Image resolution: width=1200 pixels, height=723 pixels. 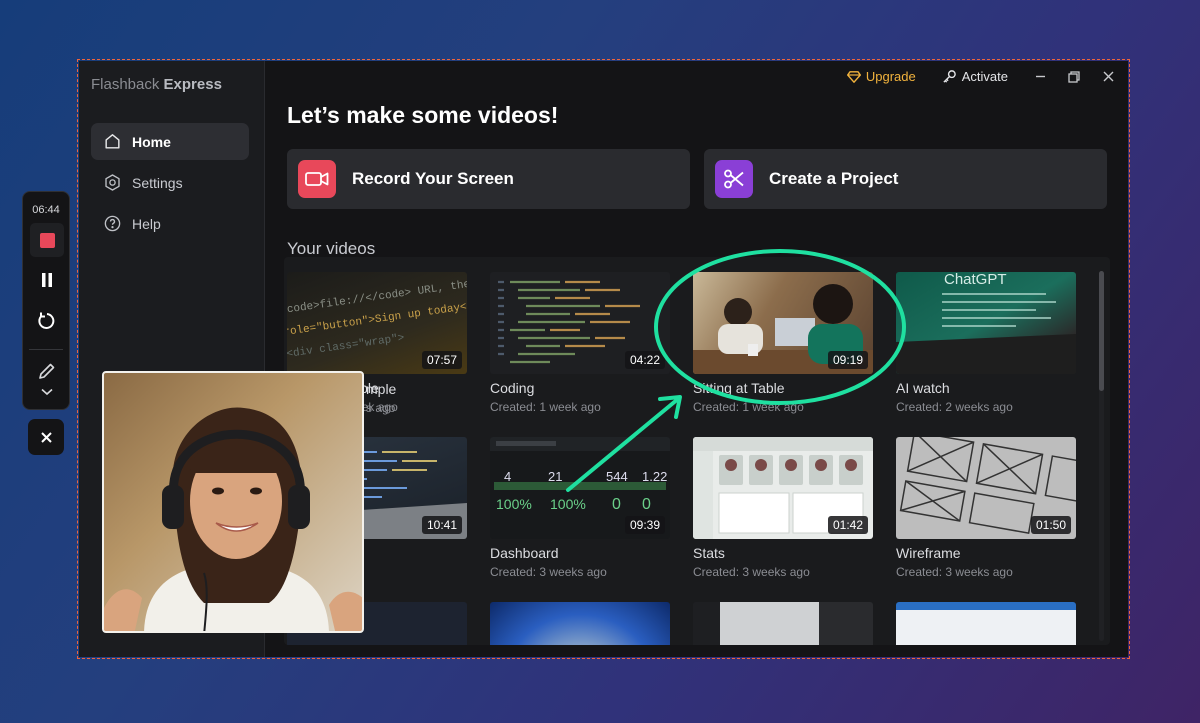 What do you see at coordinates (1050, 525) in the screenshot?
I see `video-duration: 01:50` at bounding box center [1050, 525].